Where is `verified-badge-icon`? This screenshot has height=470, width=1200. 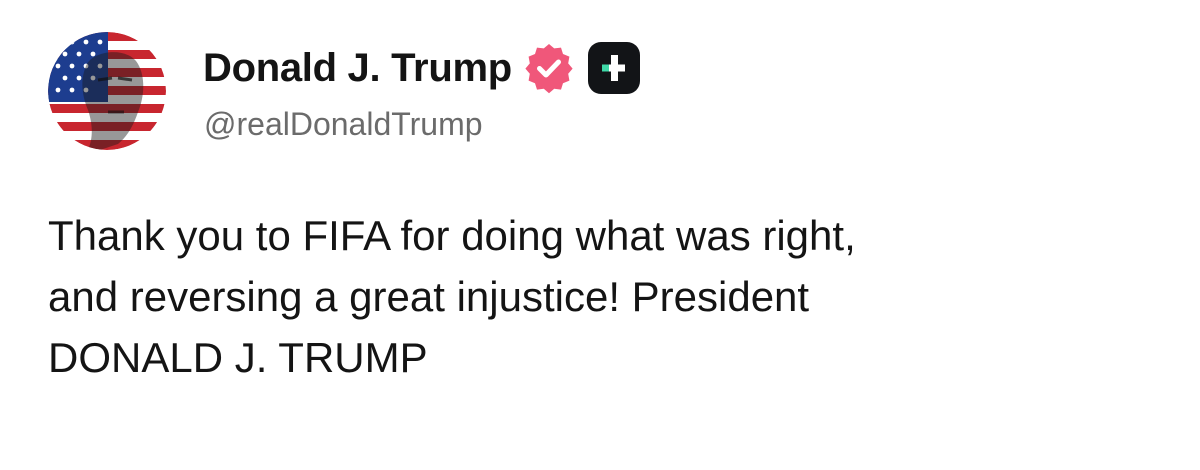 verified-badge-icon is located at coordinates (549, 68).